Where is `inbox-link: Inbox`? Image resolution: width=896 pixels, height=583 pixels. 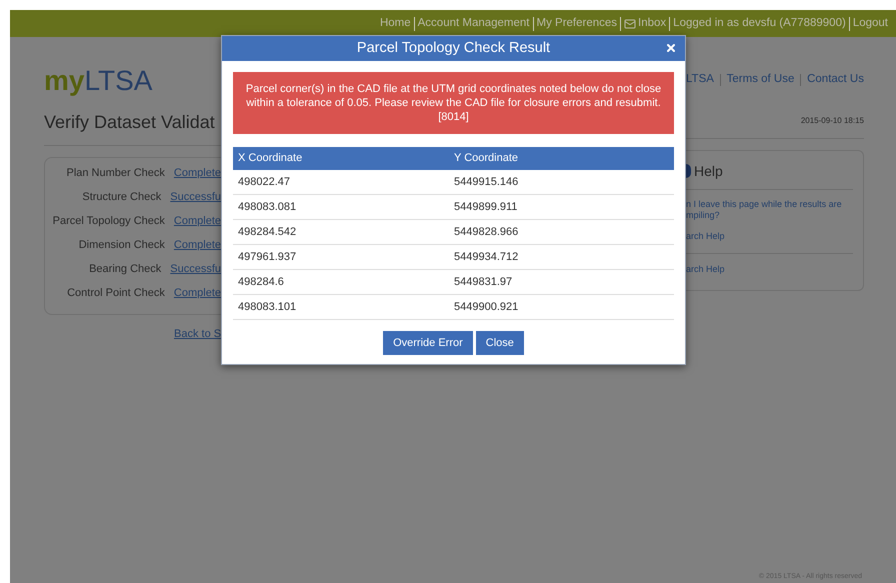 inbox-link: Inbox is located at coordinates (645, 23).